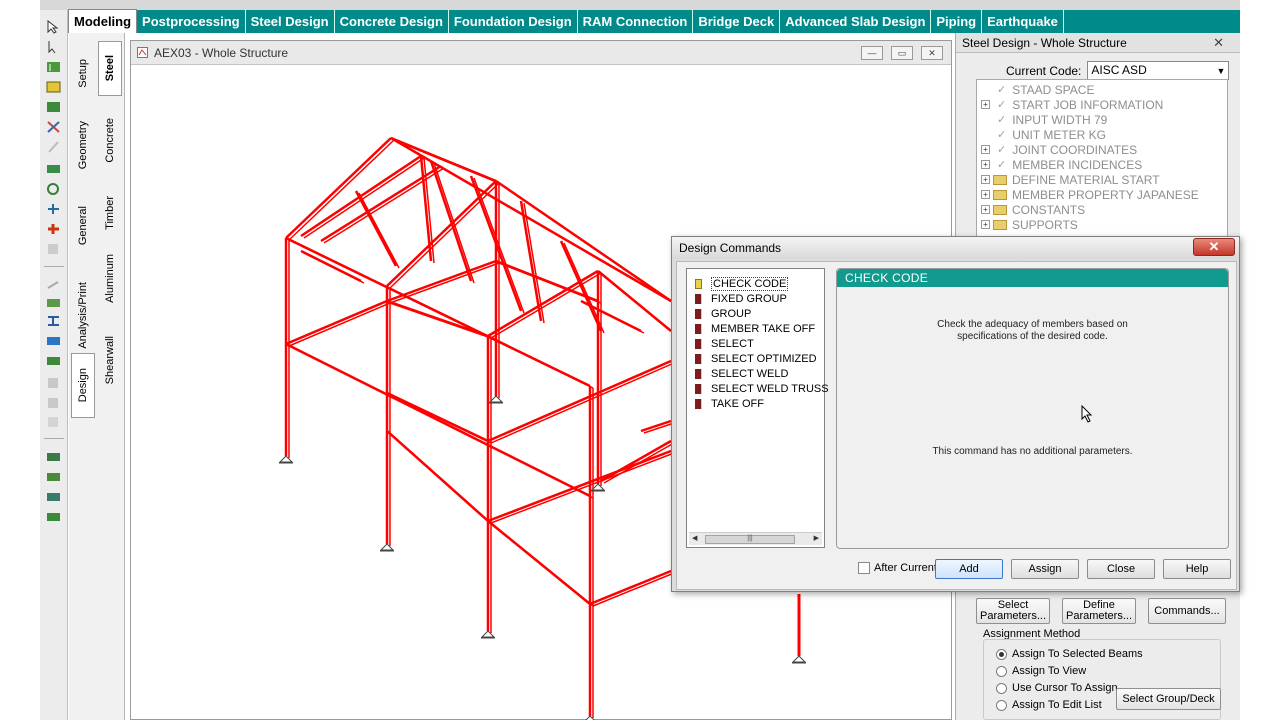 Image resolution: width=1280 pixels, height=720 pixels. I want to click on move-tool-icon, so click(53, 209).